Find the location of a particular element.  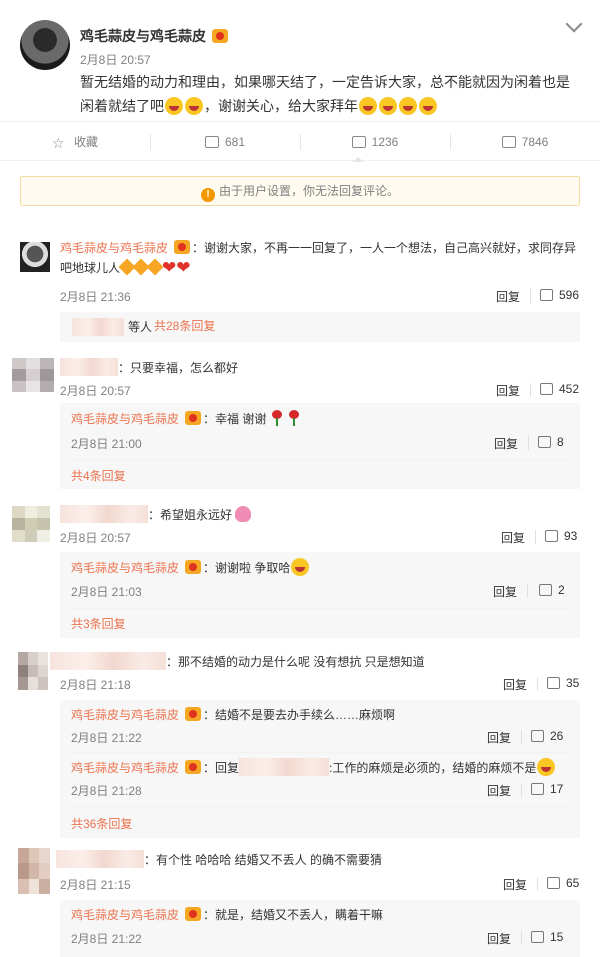

post-action-bar: ☆ 收藏 681 1236 7846 is located at coordinates (300, 141).